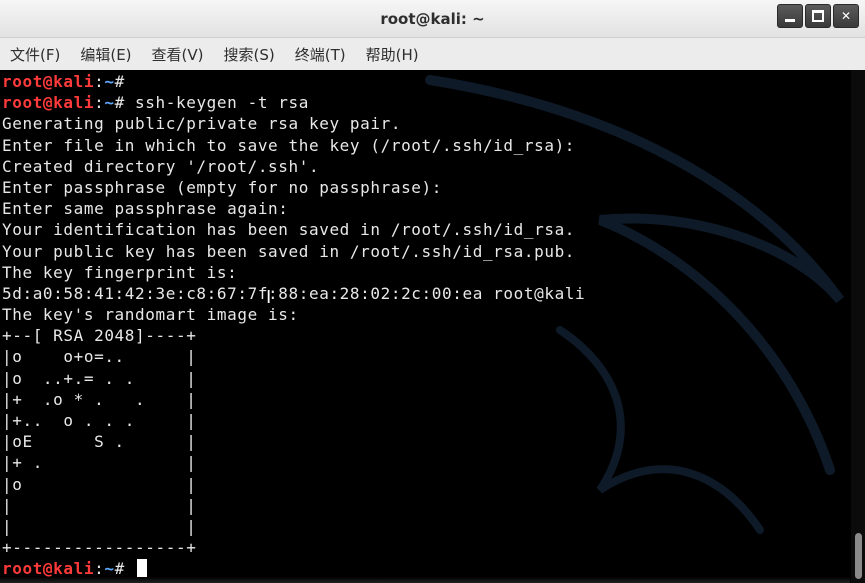 The height and width of the screenshot is (583, 865). I want to click on minimize-icon, so click(790, 16).